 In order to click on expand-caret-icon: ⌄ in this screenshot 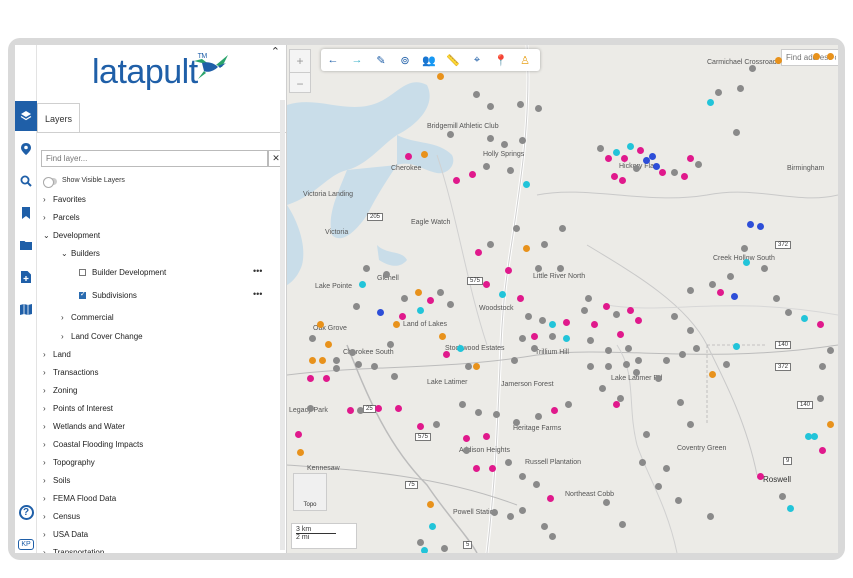, I will do `click(66, 253)`.